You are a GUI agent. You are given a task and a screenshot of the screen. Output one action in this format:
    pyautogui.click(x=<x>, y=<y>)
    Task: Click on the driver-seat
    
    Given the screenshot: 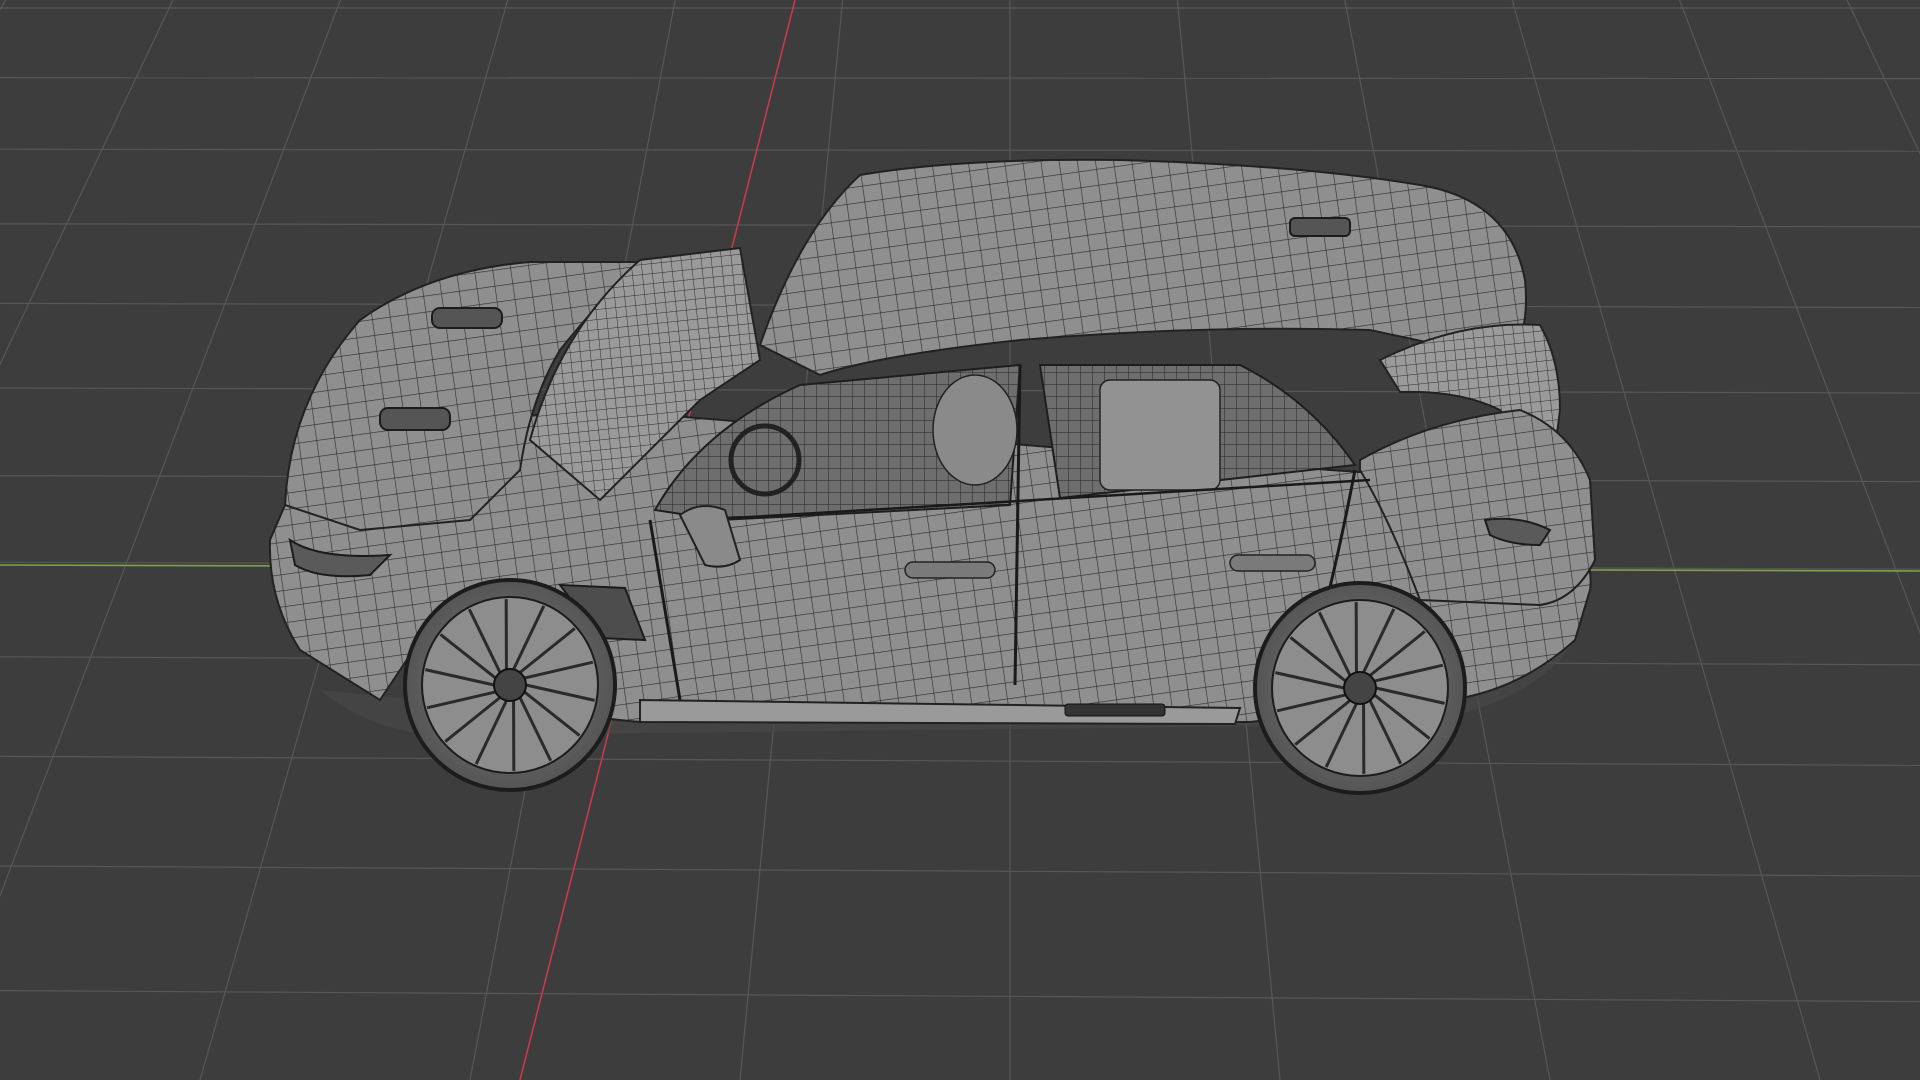 What is the action you would take?
    pyautogui.click(x=975, y=430)
    